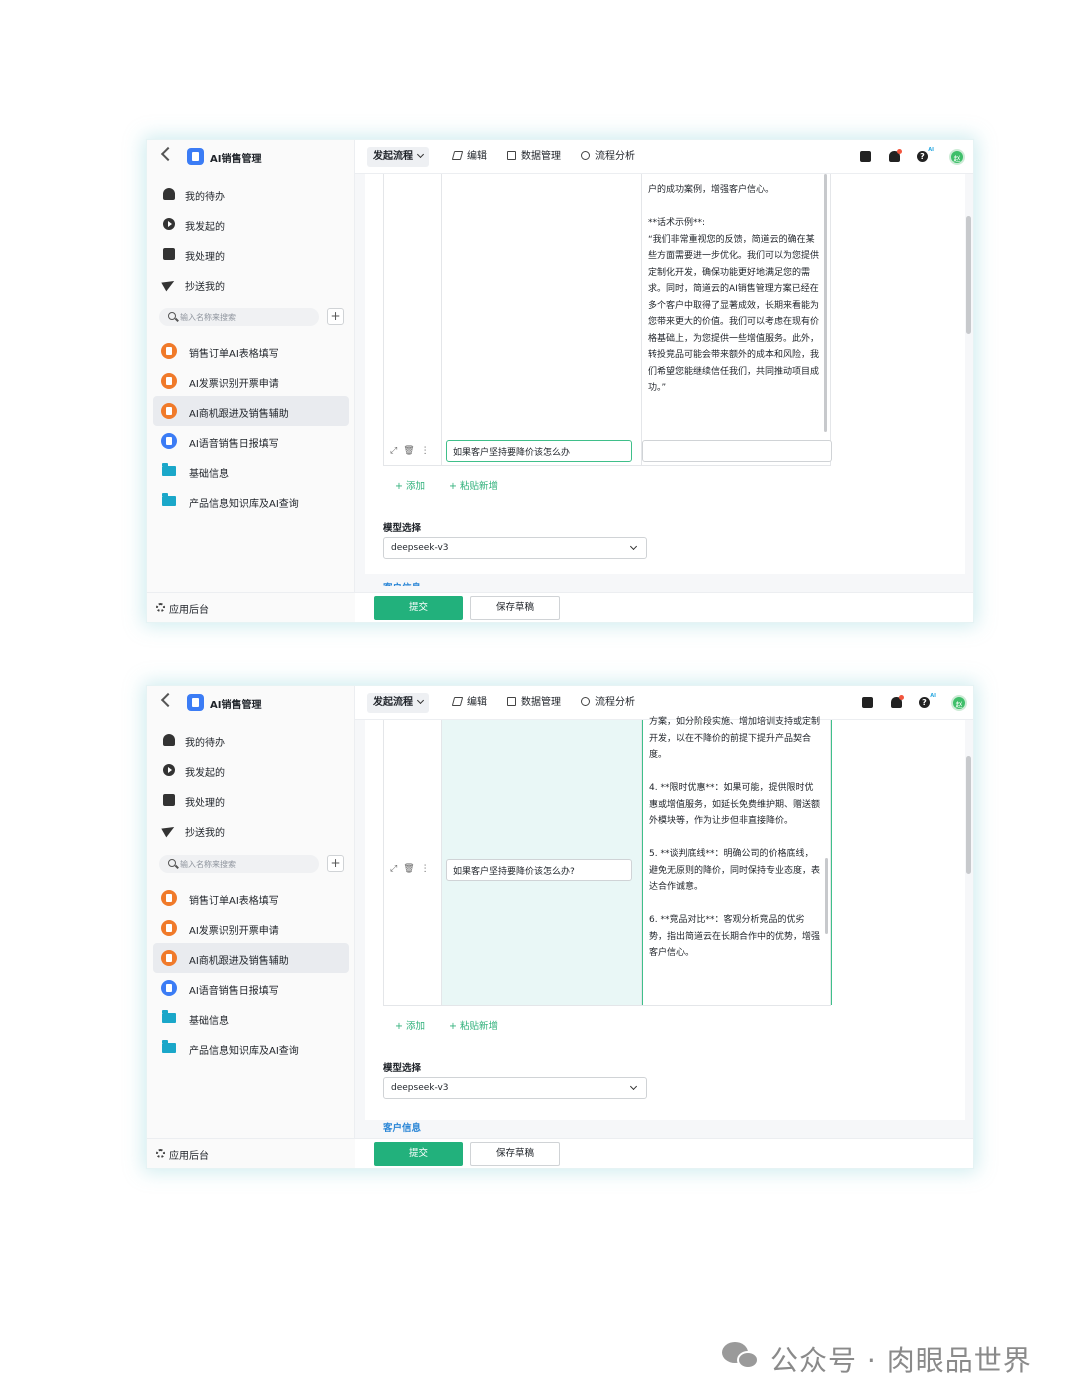 Image resolution: width=1080 pixels, height=1398 pixels. Describe the element at coordinates (236, 705) in the screenshot. I see `app-title: AI销售管理` at that location.